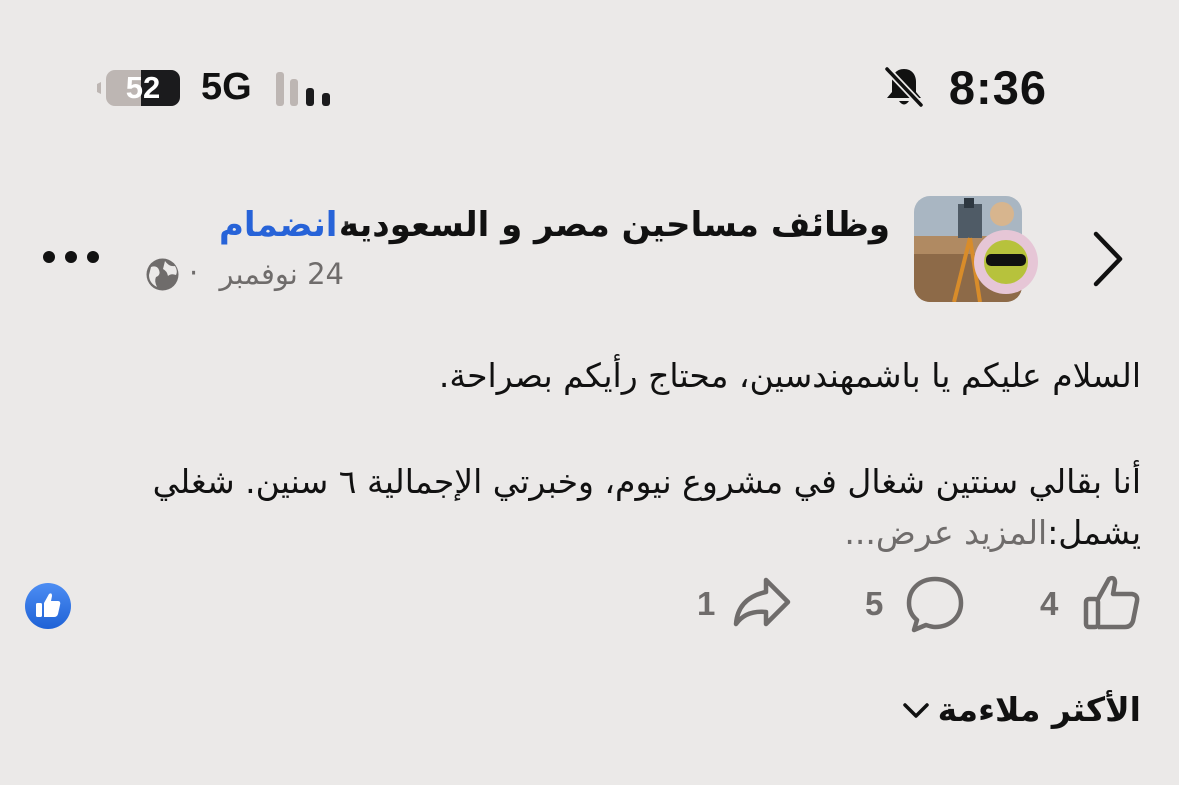 The width and height of the screenshot is (1179, 785). I want to click on bell-off-icon, so click(904, 87).